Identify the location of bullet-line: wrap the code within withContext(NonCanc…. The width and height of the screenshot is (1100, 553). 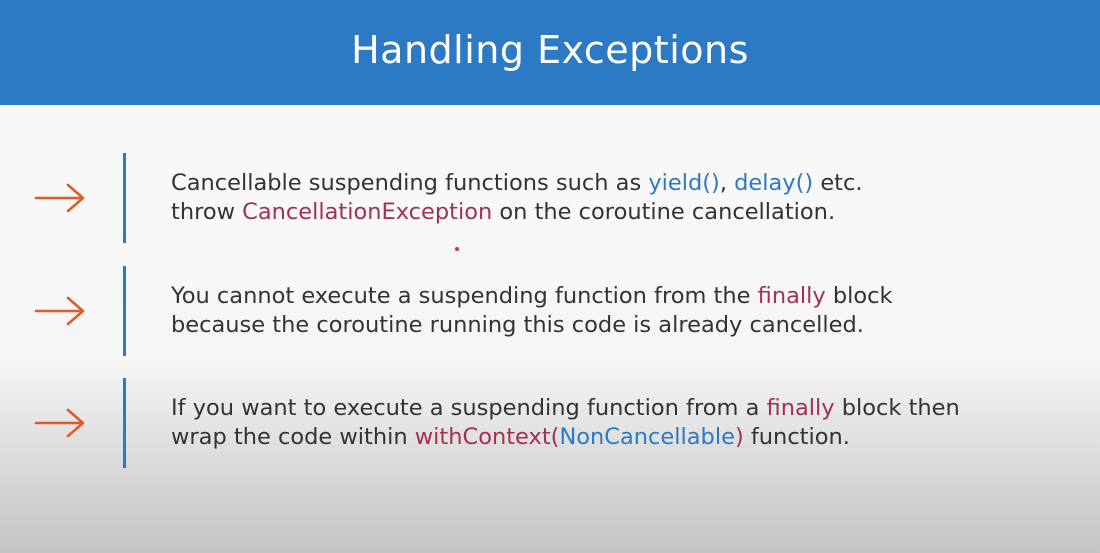
(565, 437).